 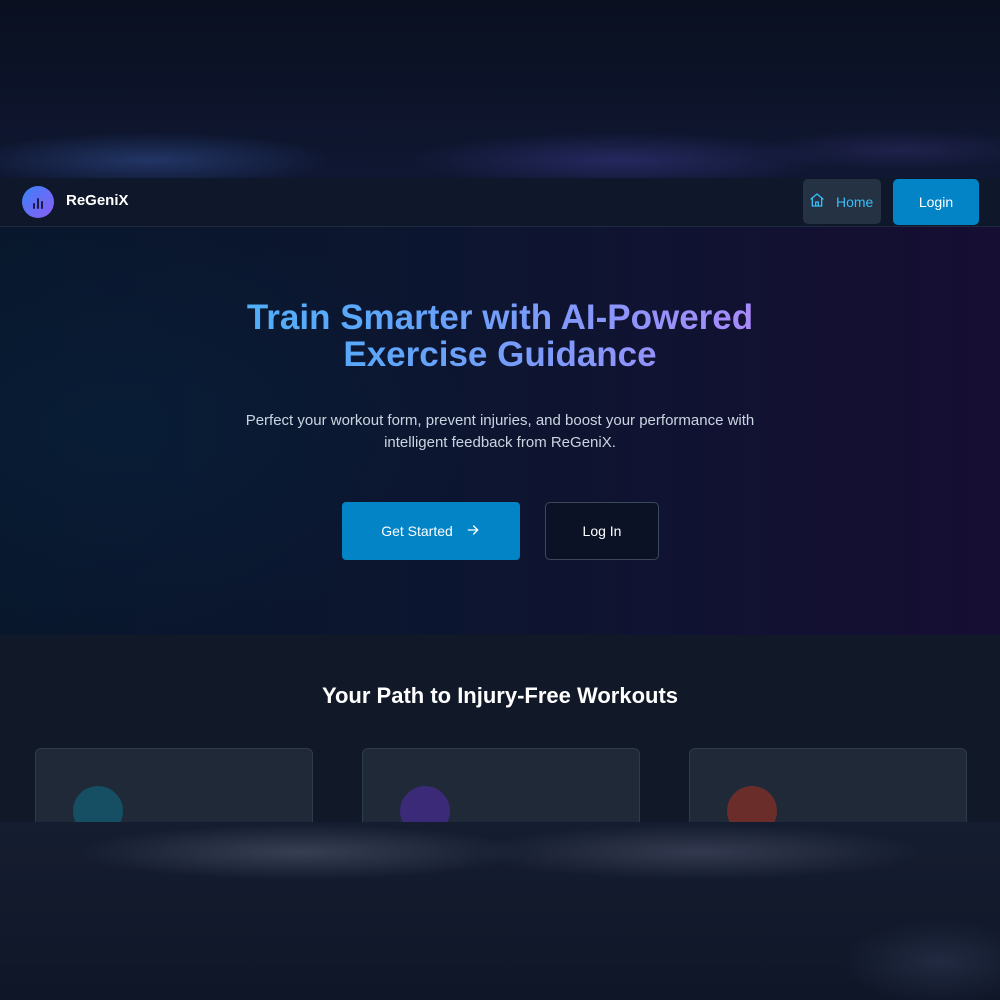 I want to click on nav-login-button: Login, so click(x=936, y=202).